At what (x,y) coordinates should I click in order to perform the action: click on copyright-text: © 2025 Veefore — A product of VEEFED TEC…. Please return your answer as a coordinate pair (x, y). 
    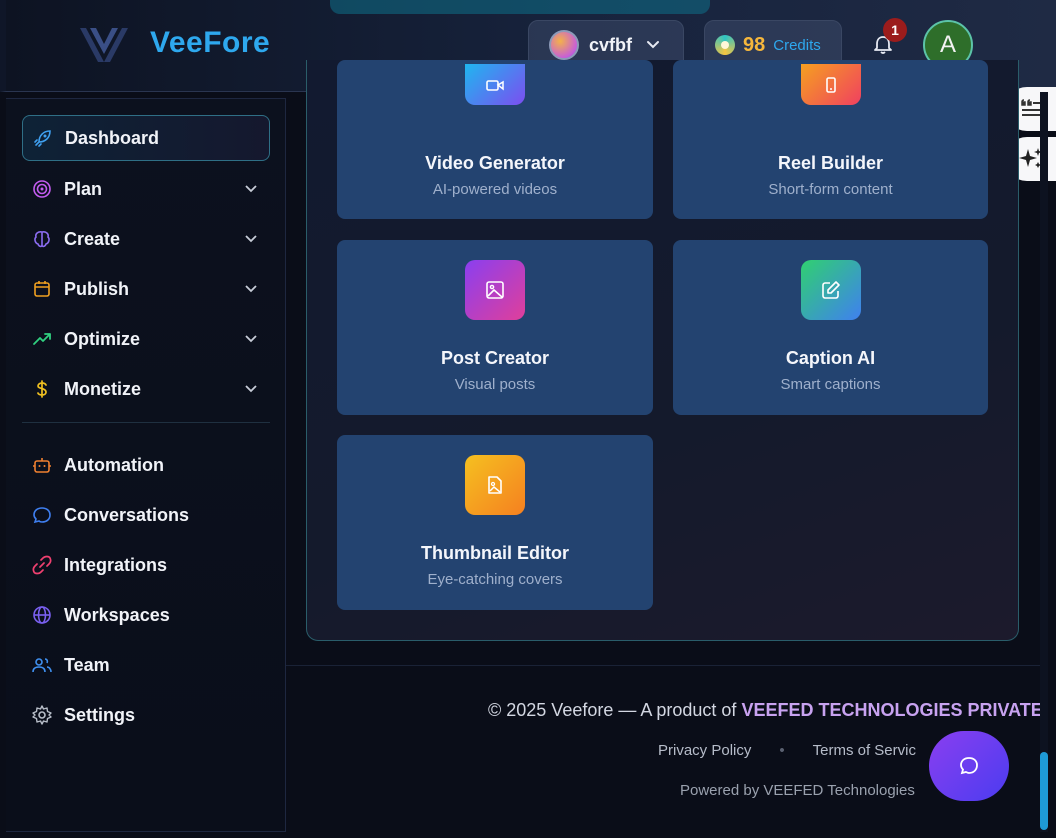
    Looking at the image, I should click on (765, 710).